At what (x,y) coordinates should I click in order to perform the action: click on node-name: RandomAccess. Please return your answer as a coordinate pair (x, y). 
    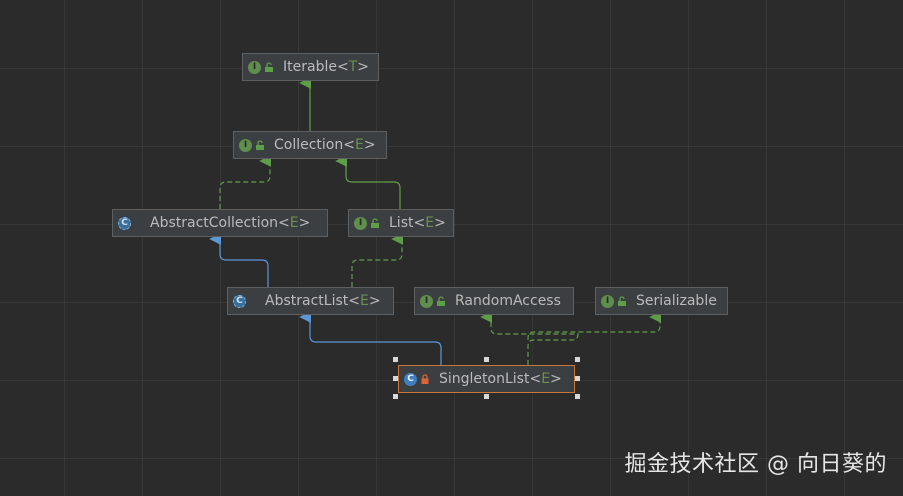
    Looking at the image, I should click on (508, 301).